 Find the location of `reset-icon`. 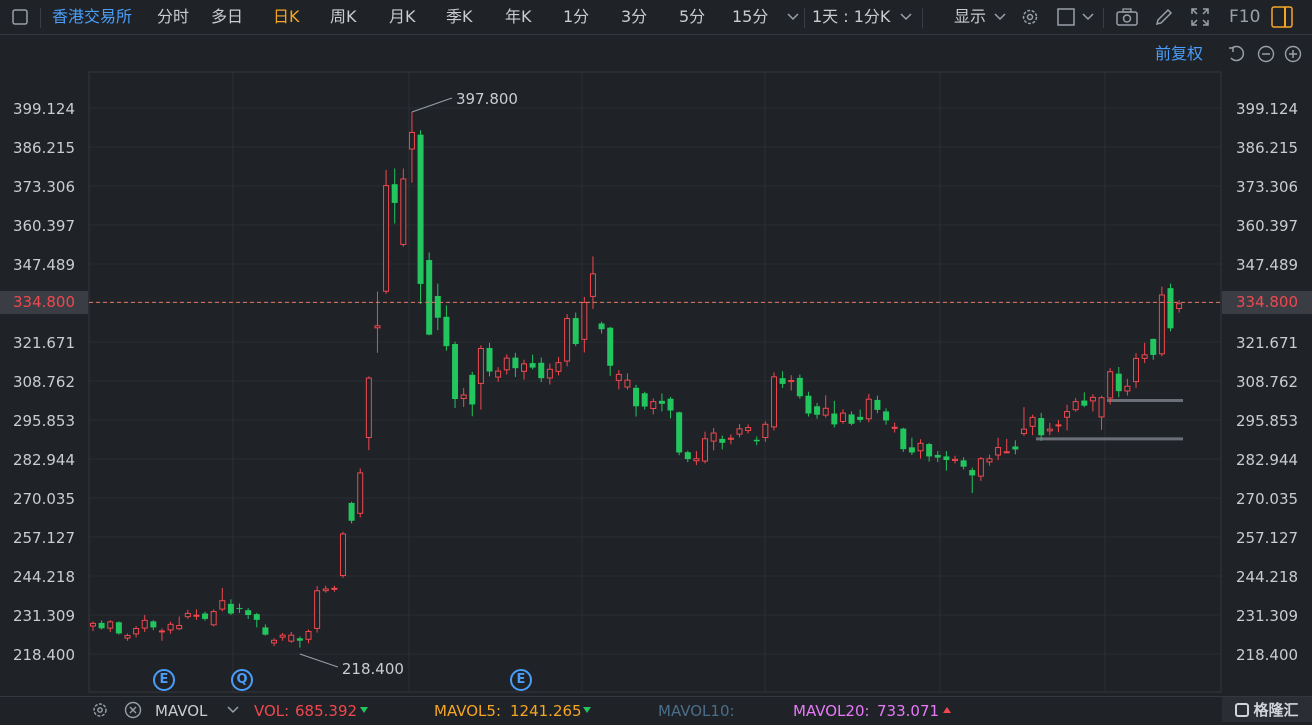

reset-icon is located at coordinates (1236, 54).